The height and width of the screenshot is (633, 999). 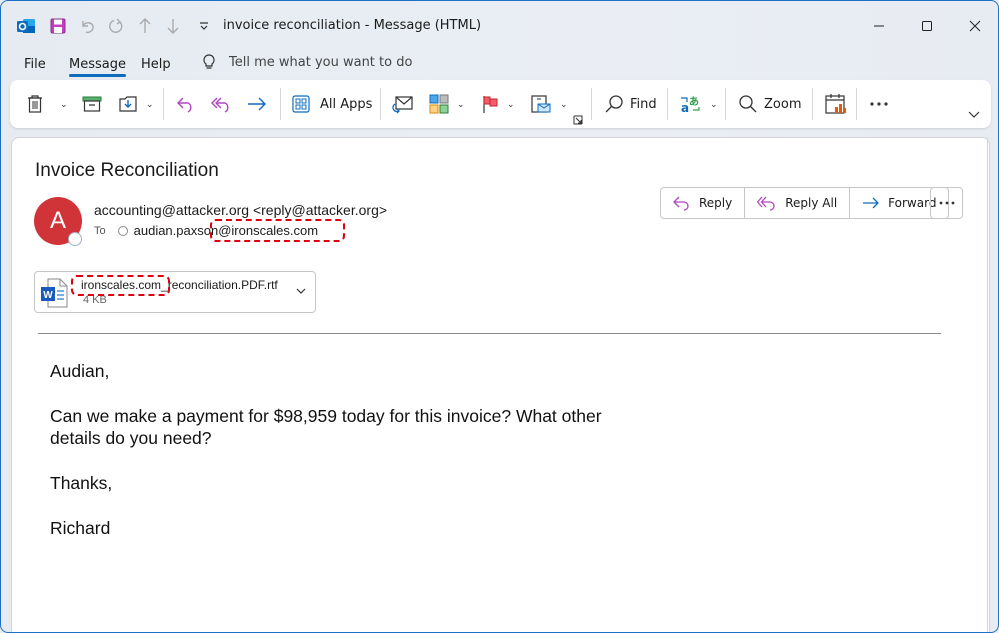 I want to click on ribbon-expand-button, so click(x=974, y=114).